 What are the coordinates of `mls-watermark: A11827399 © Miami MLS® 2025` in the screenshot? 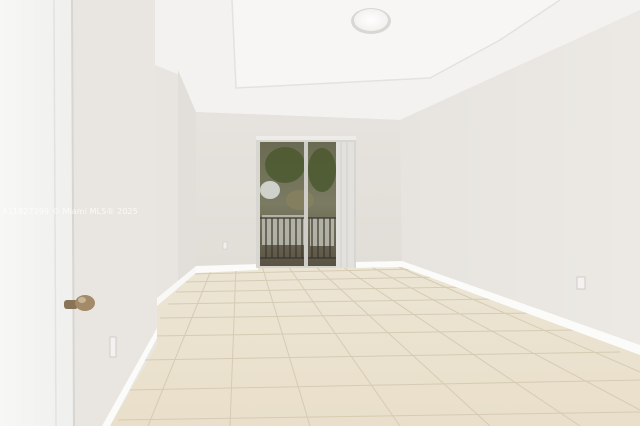 It's located at (70, 211).